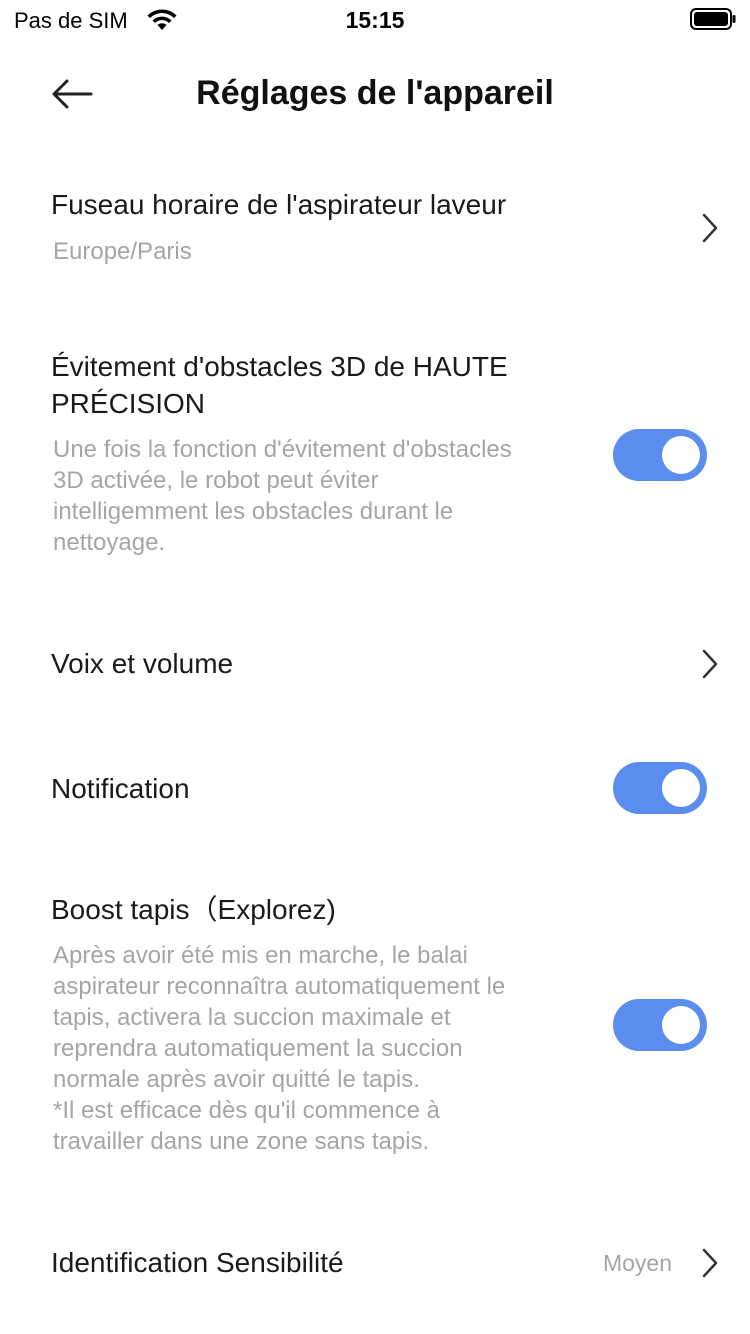  Describe the element at coordinates (236, 1079) in the screenshot. I see `carpet-desc-line: normale après avoir quitté le tapis.` at that location.